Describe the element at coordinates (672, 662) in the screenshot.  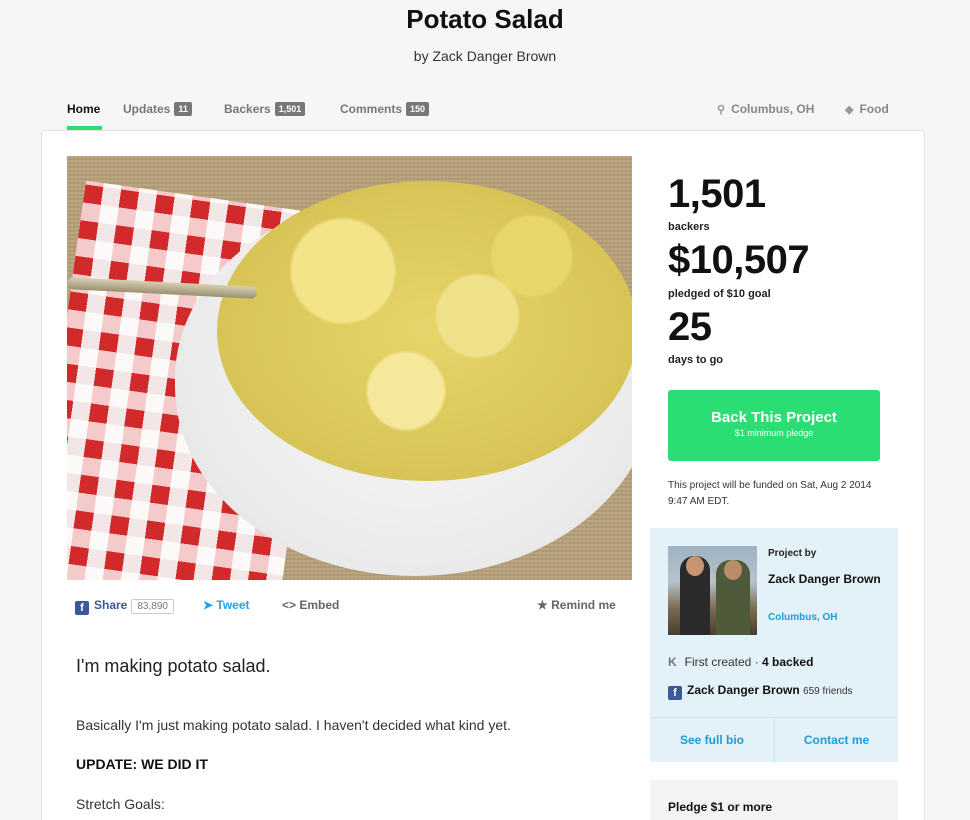
I see `kickstarter-icon: K` at that location.